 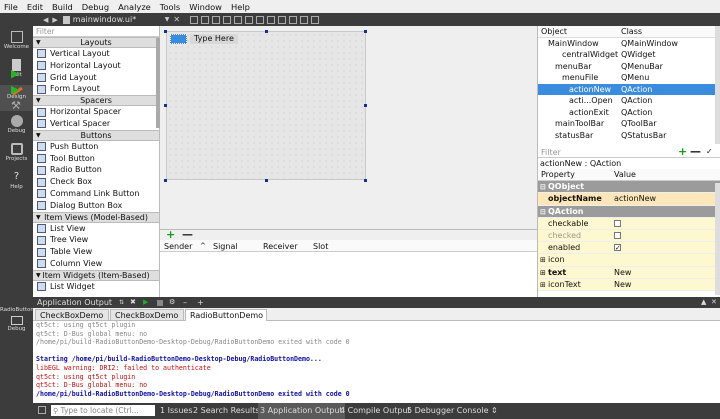 I want to click on property-row-qaction: ⊟ QAction, so click(x=629, y=211).